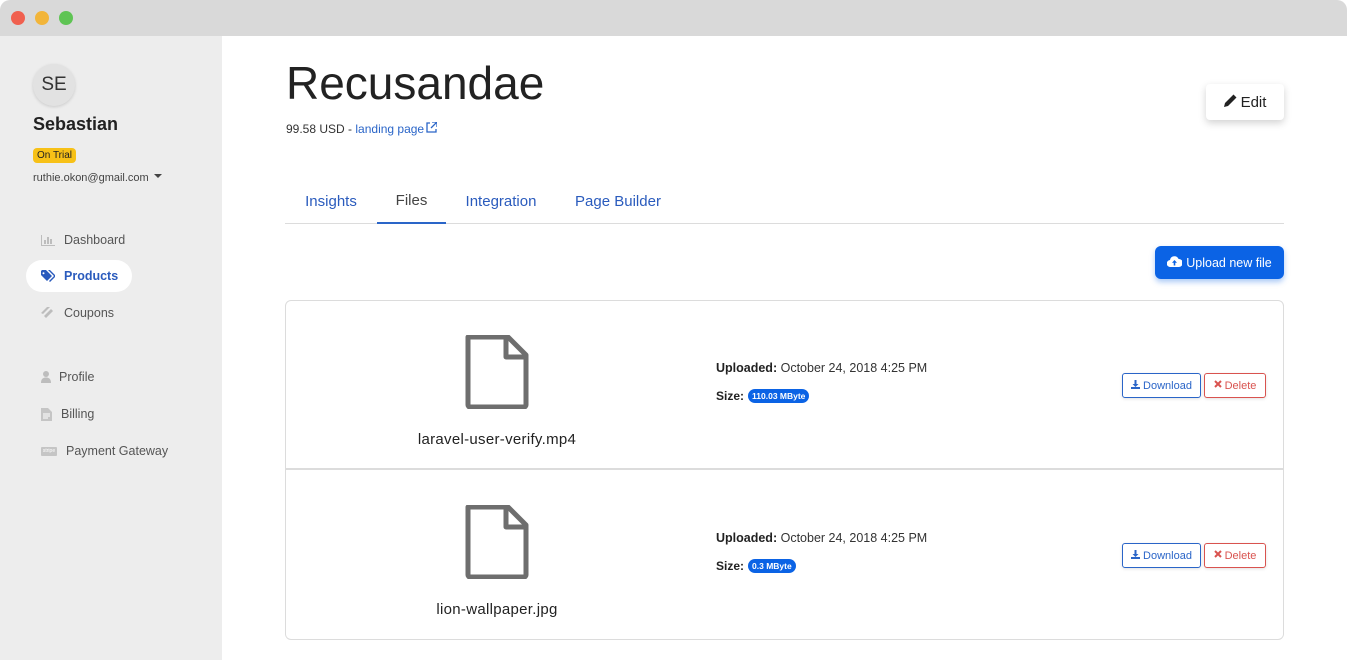 This screenshot has height=660, width=1347. I want to click on file-name: laravel-user-verify.mp4, so click(497, 439).